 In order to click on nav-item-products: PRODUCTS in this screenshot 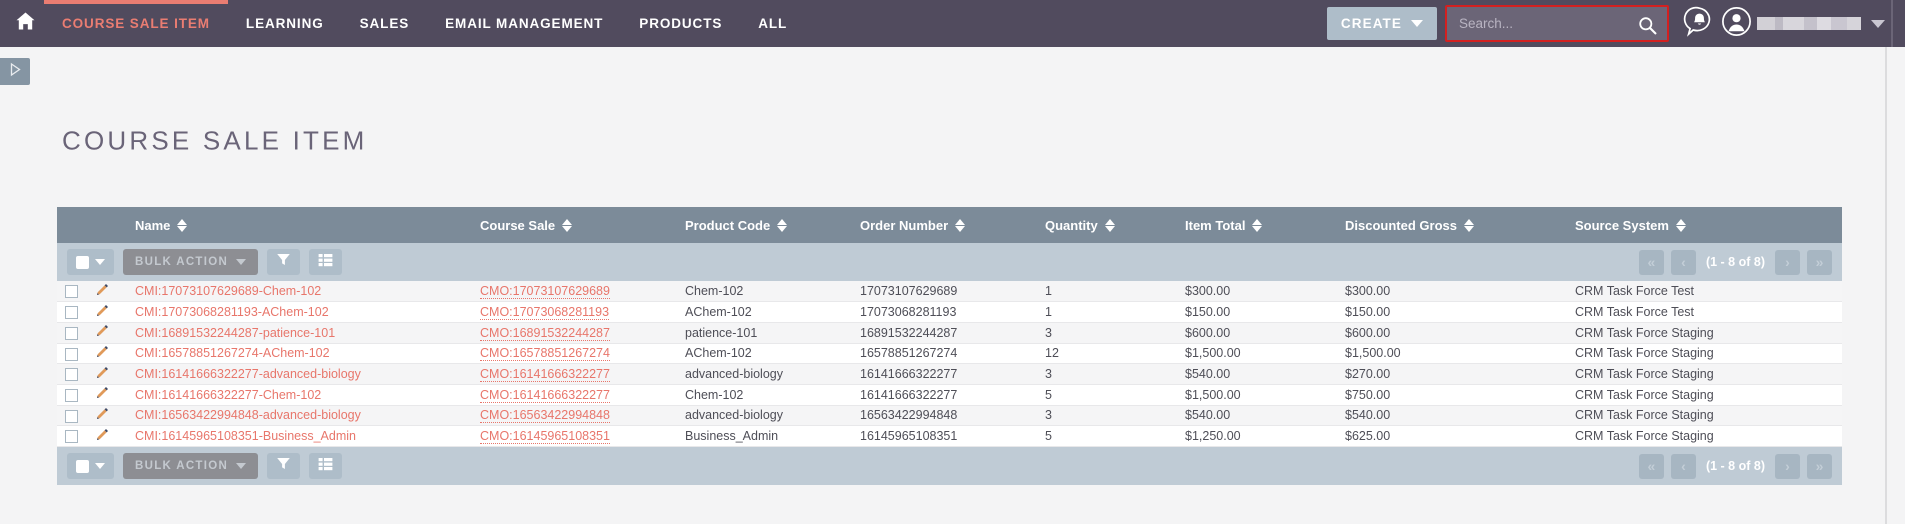, I will do `click(680, 23)`.